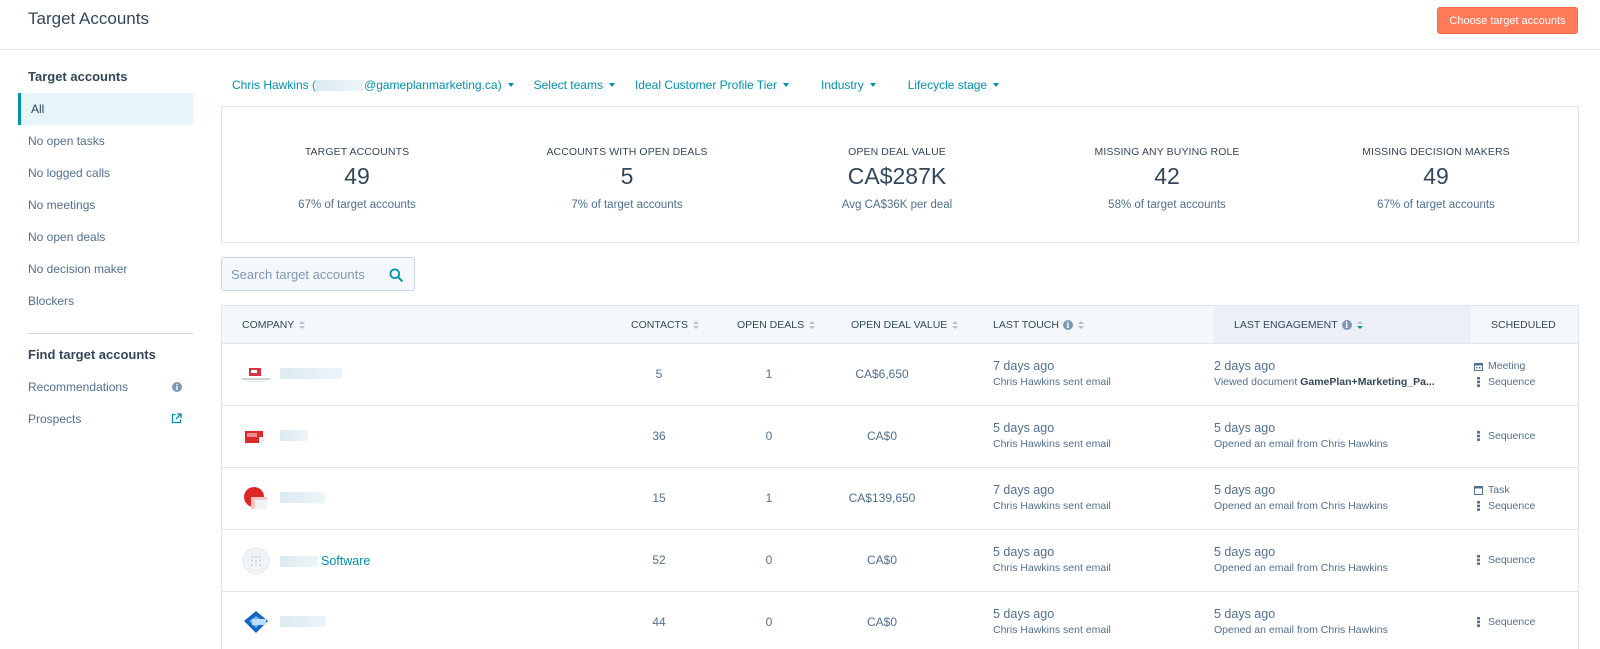 This screenshot has height=649, width=1600. I want to click on scheduled-label: Sequence, so click(1512, 622).